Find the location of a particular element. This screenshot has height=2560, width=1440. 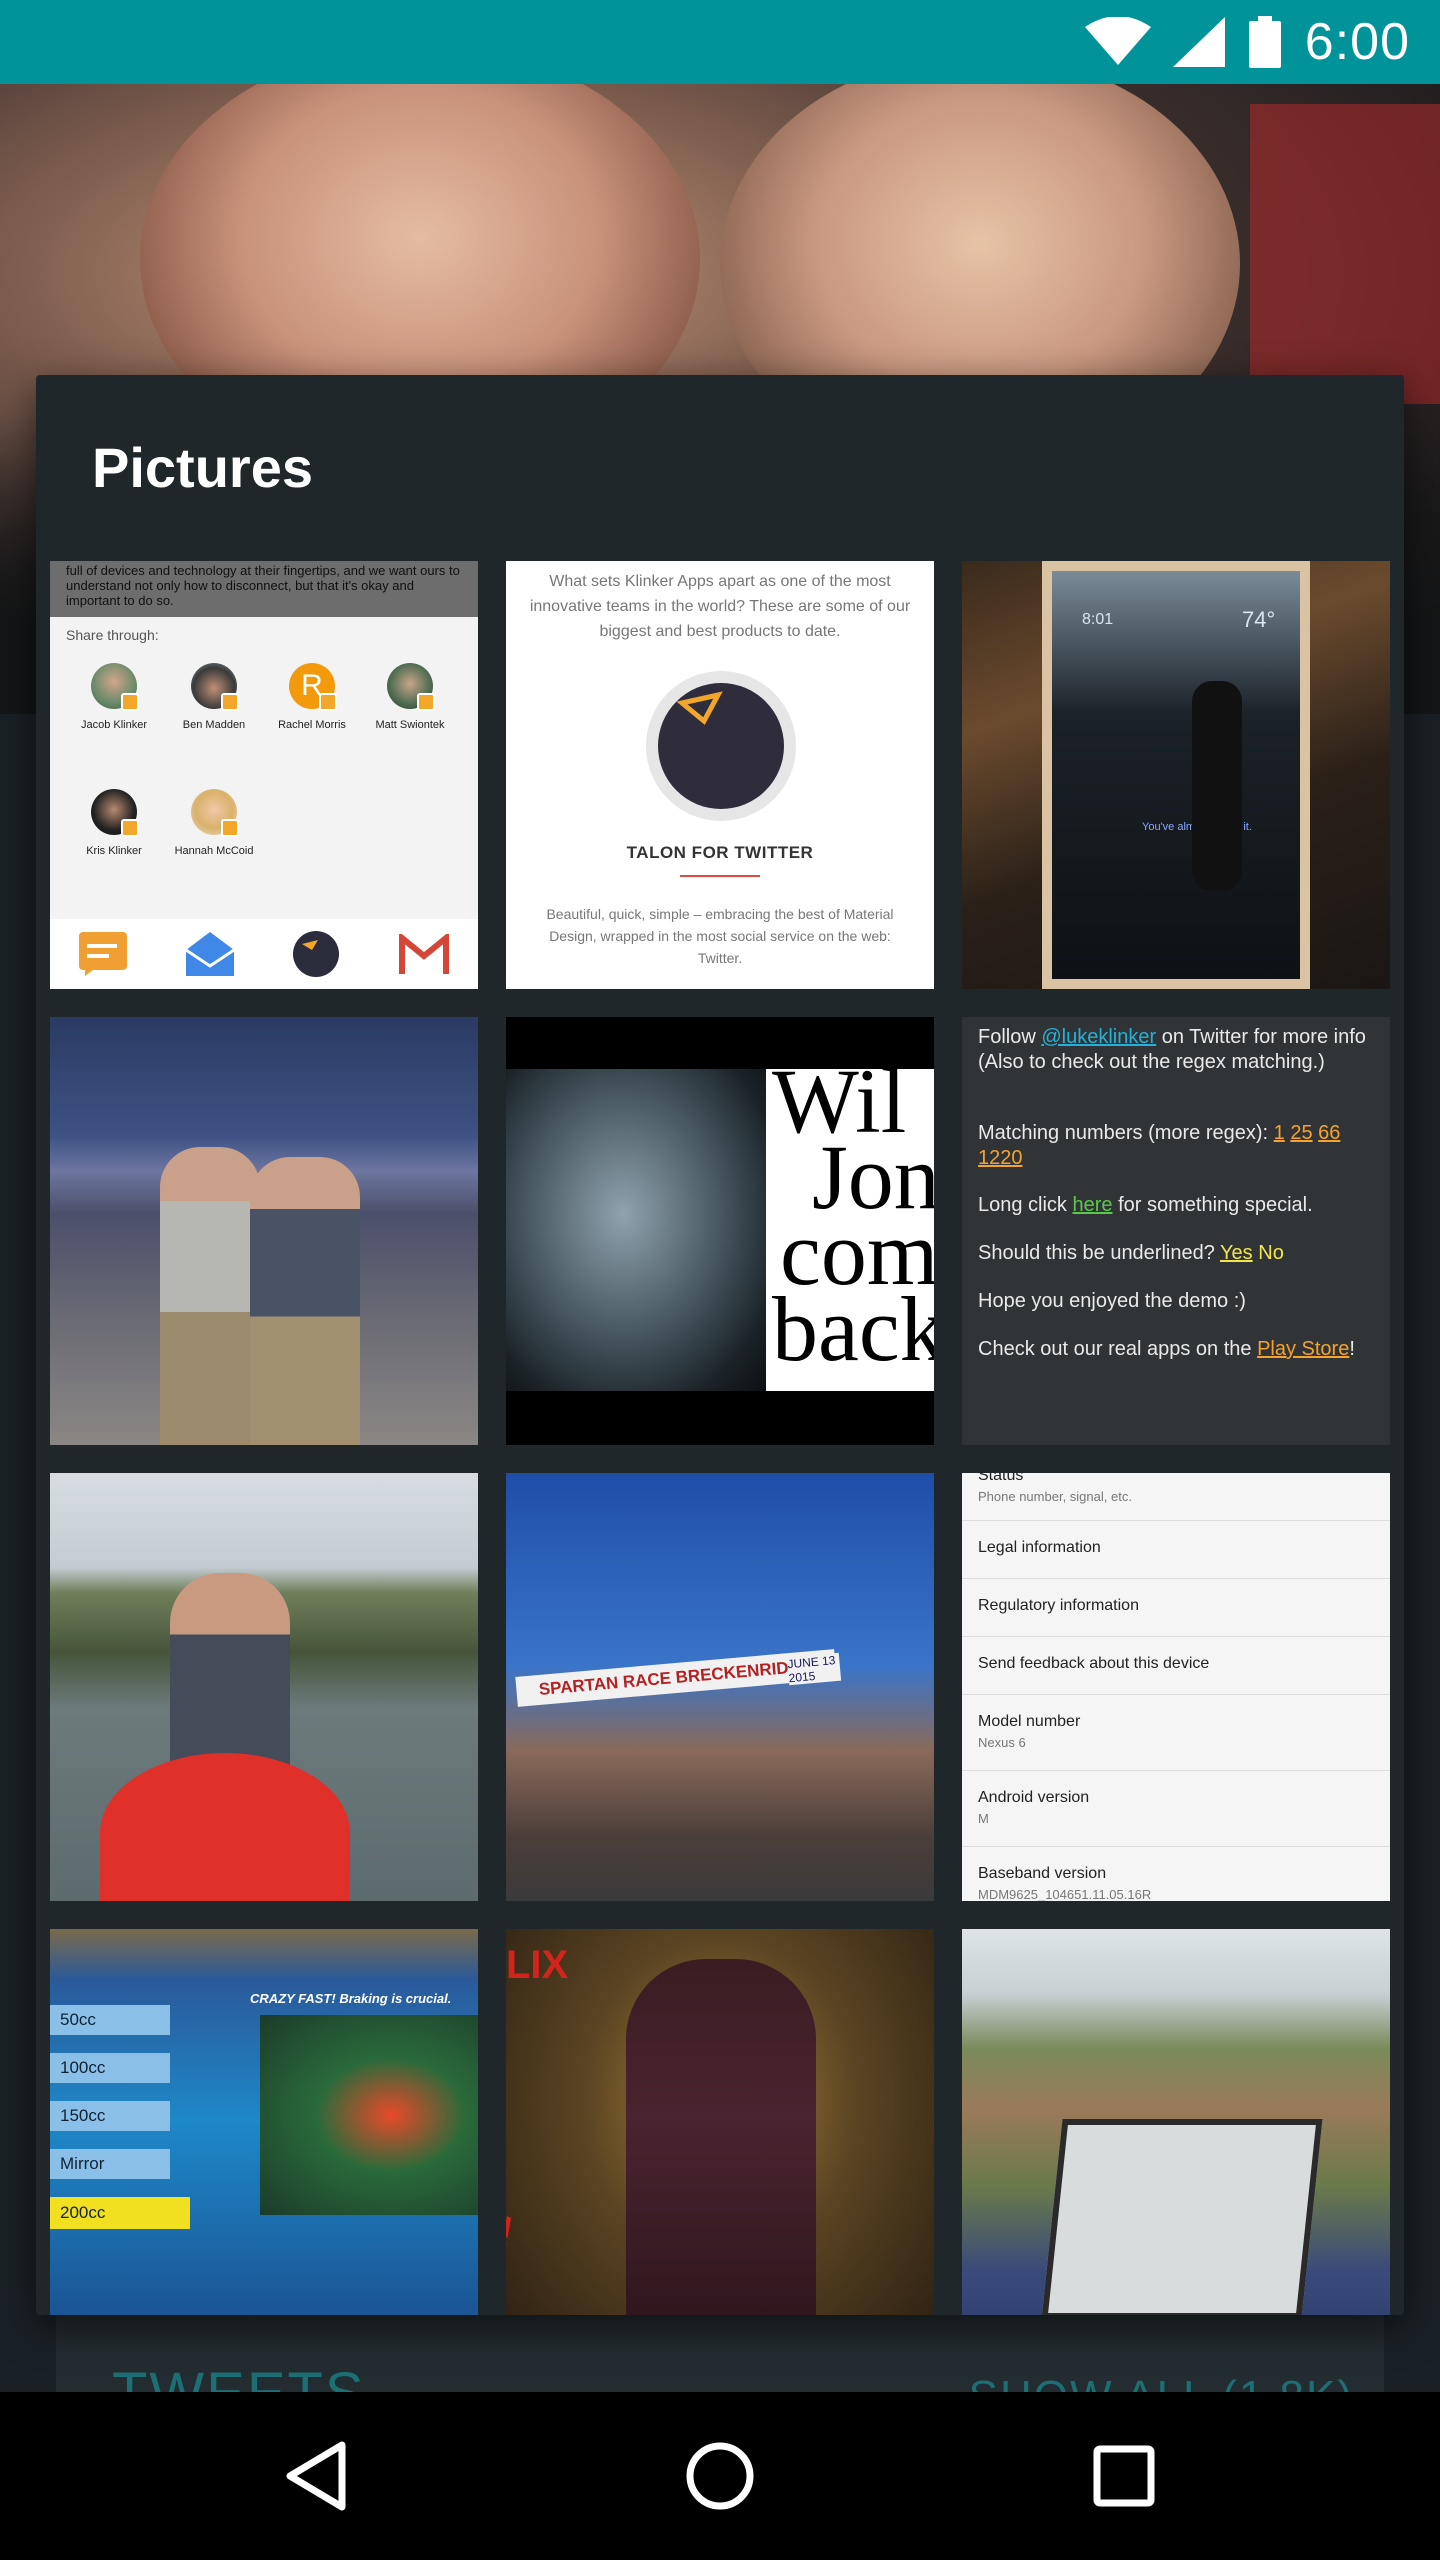

settings-row: Regulatory information is located at coordinates (1176, 1608).